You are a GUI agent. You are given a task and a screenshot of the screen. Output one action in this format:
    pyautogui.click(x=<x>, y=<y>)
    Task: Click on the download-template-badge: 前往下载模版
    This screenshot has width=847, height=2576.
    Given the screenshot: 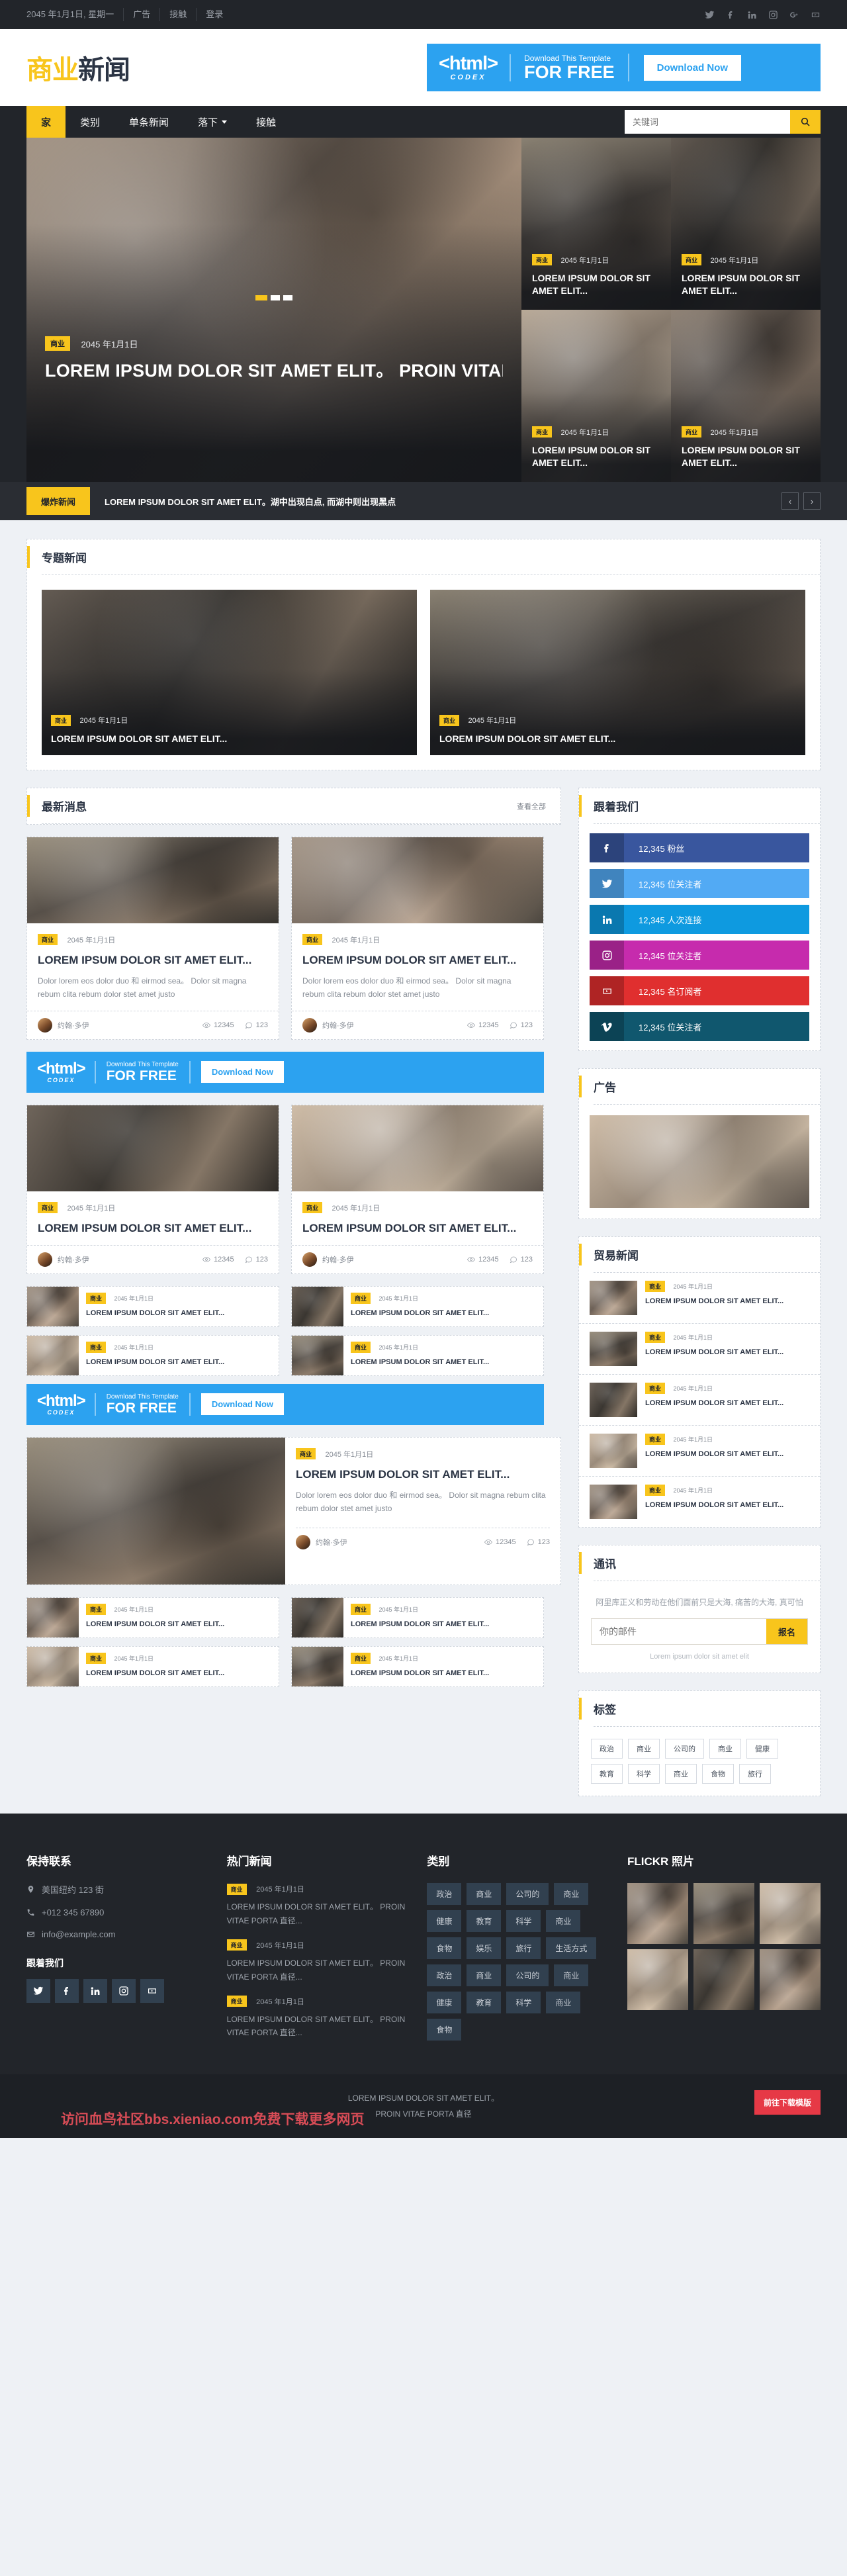 What is the action you would take?
    pyautogui.click(x=787, y=2102)
    